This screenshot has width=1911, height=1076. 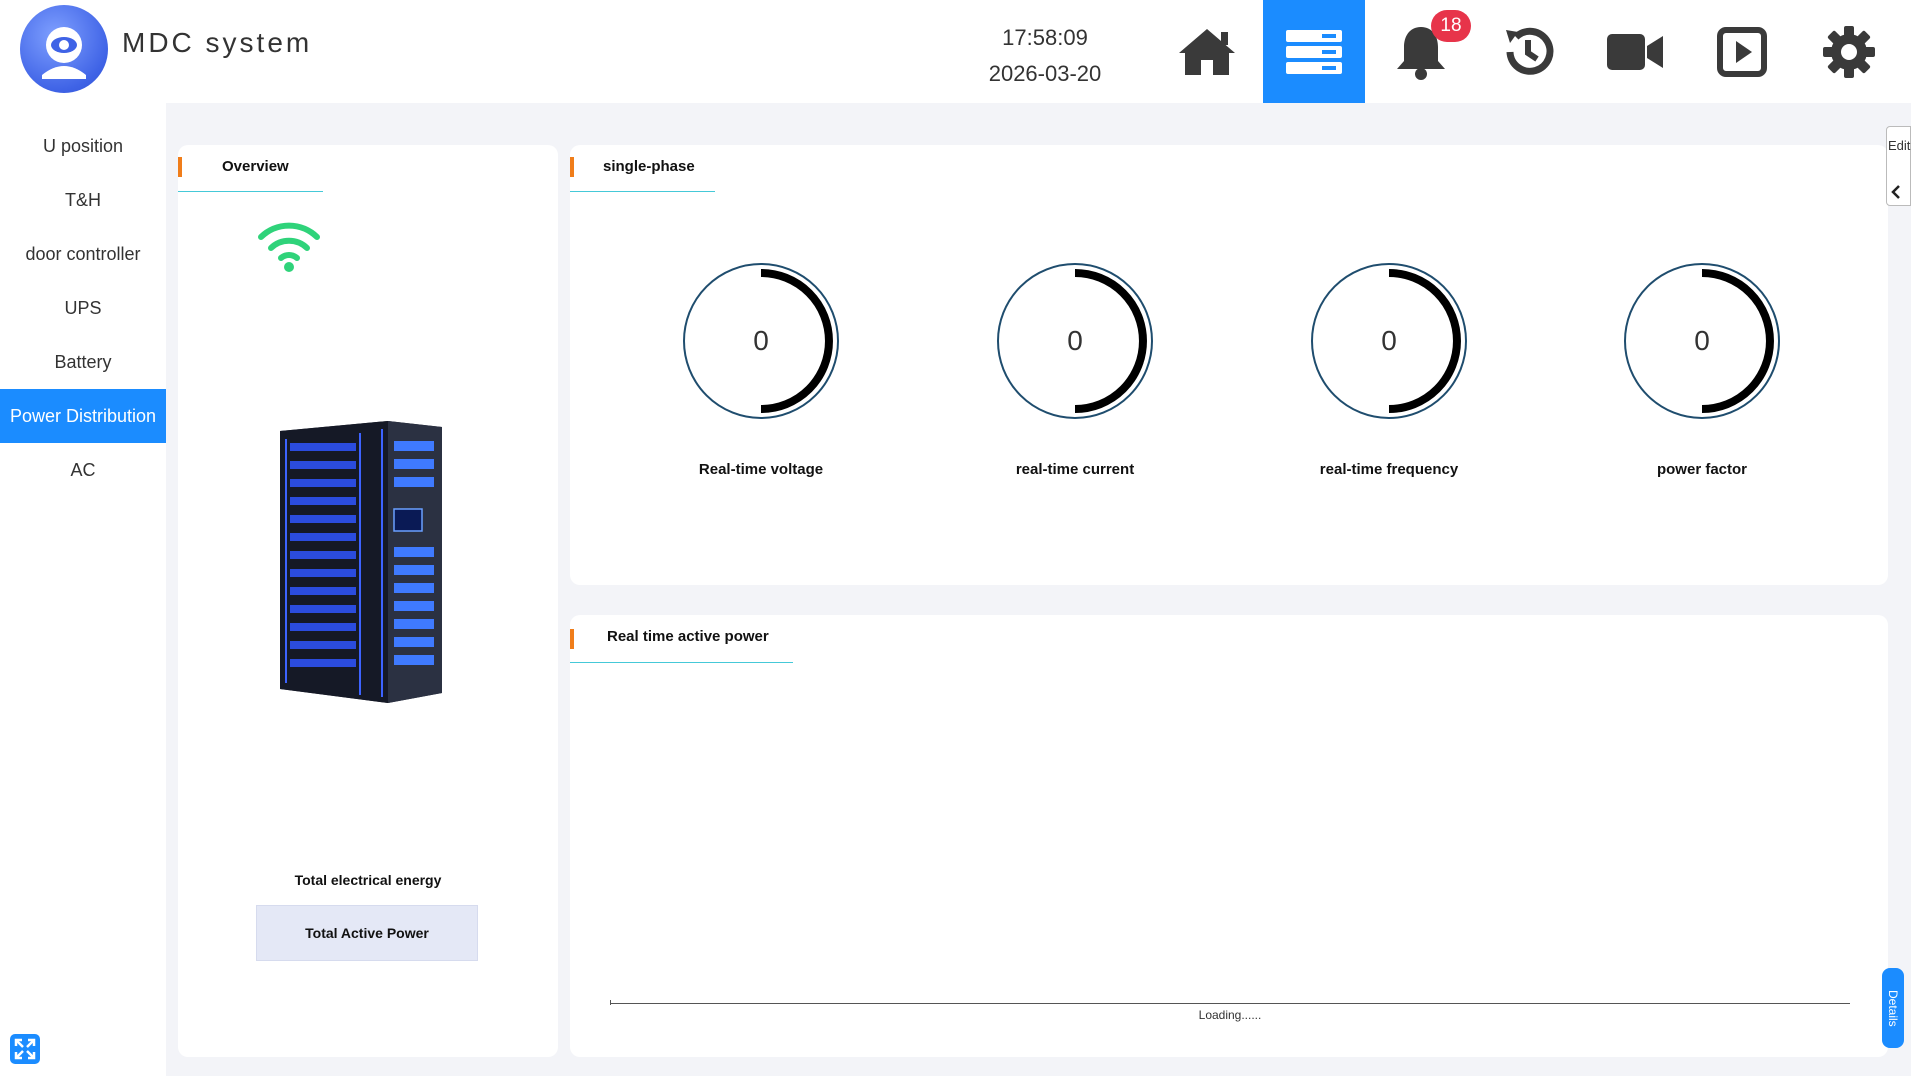 I want to click on sidebar-item-battery: Battery, so click(x=83, y=362).